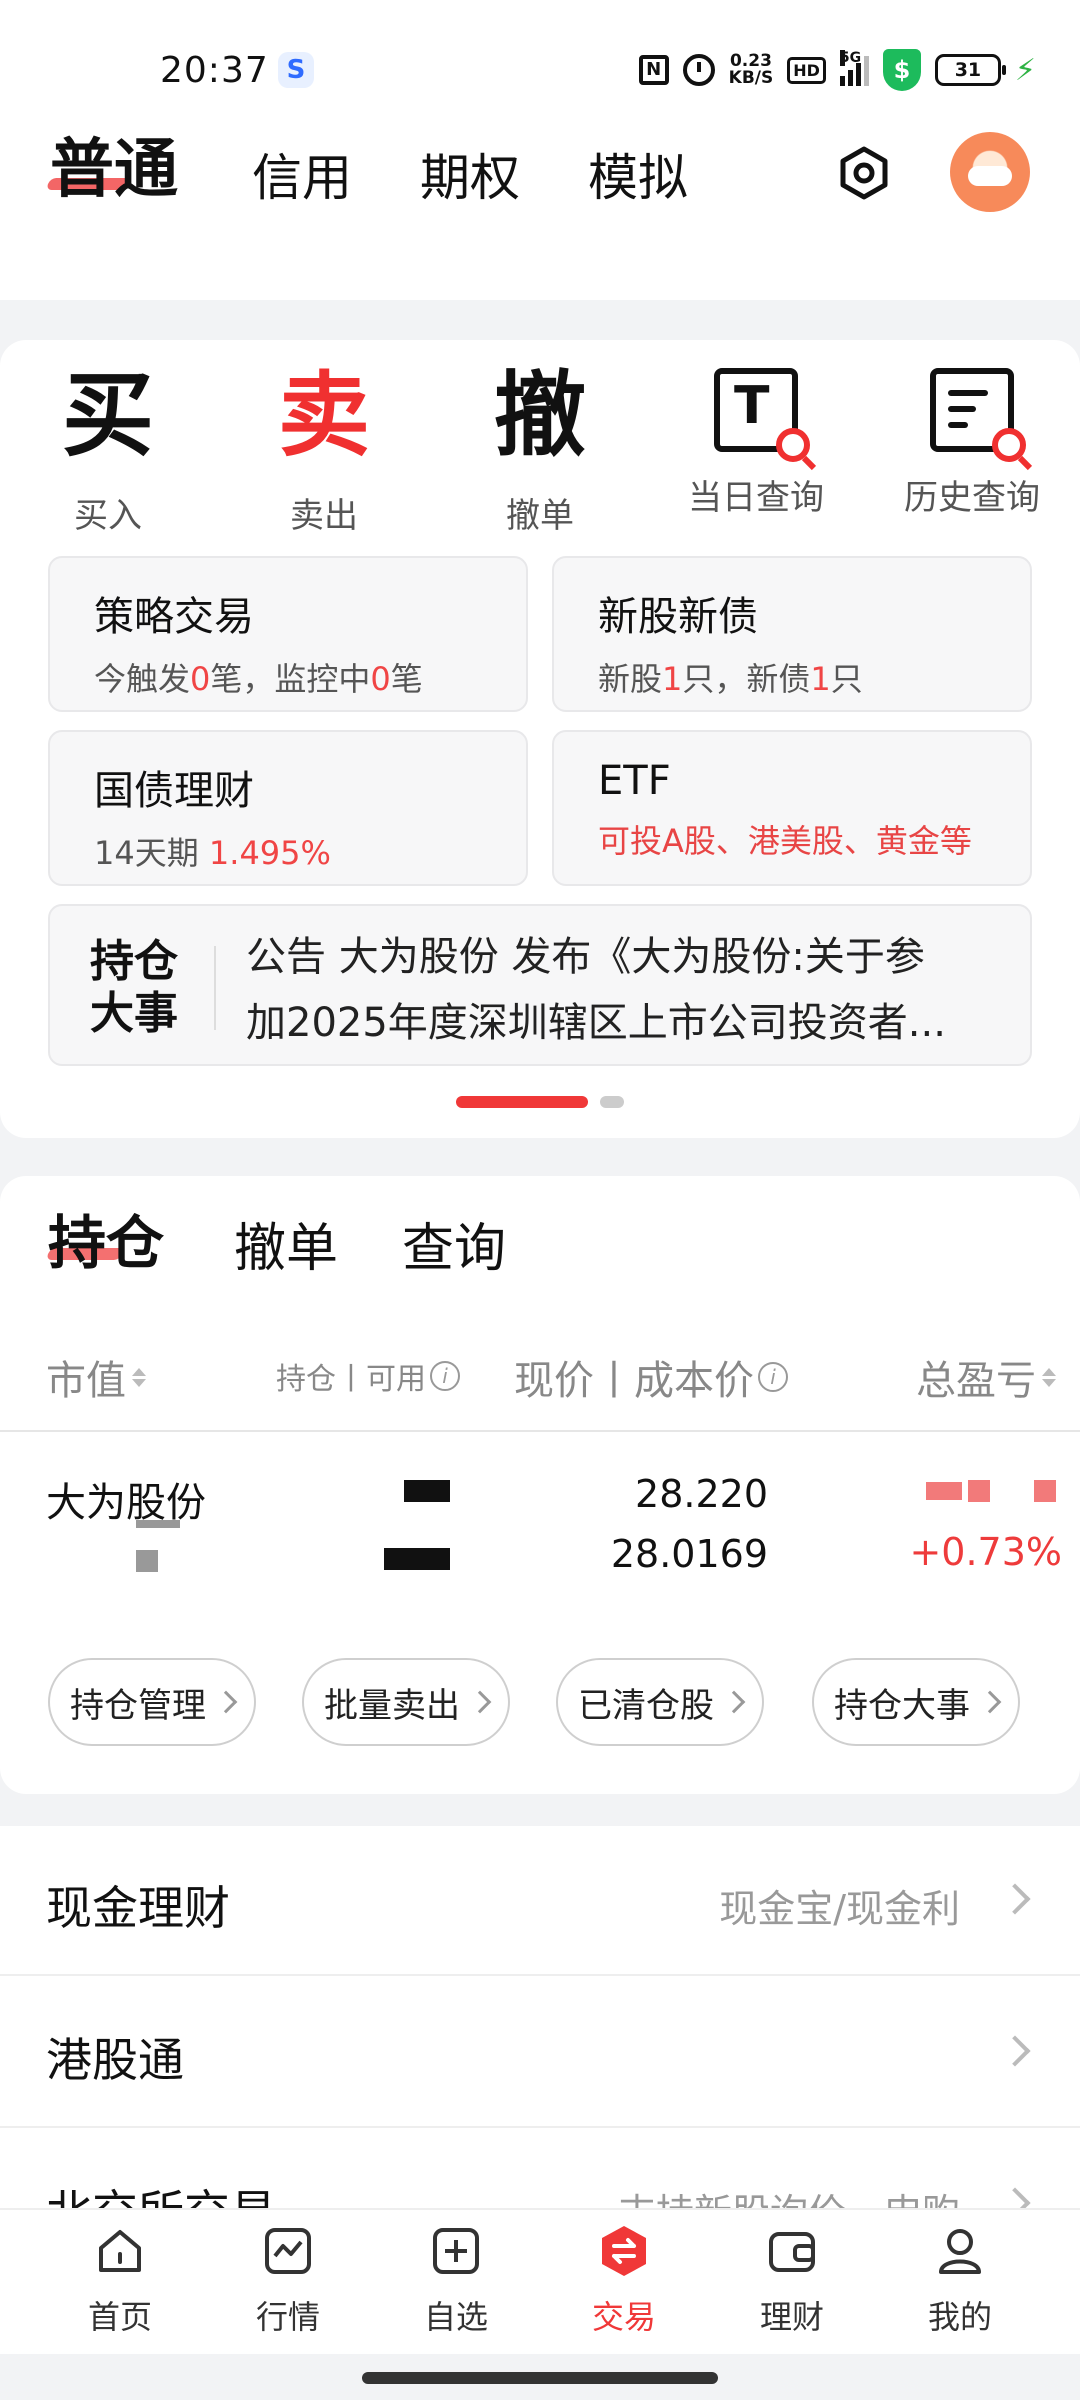  Describe the element at coordinates (634, 781) in the screenshot. I see `etf-title: ETF` at that location.